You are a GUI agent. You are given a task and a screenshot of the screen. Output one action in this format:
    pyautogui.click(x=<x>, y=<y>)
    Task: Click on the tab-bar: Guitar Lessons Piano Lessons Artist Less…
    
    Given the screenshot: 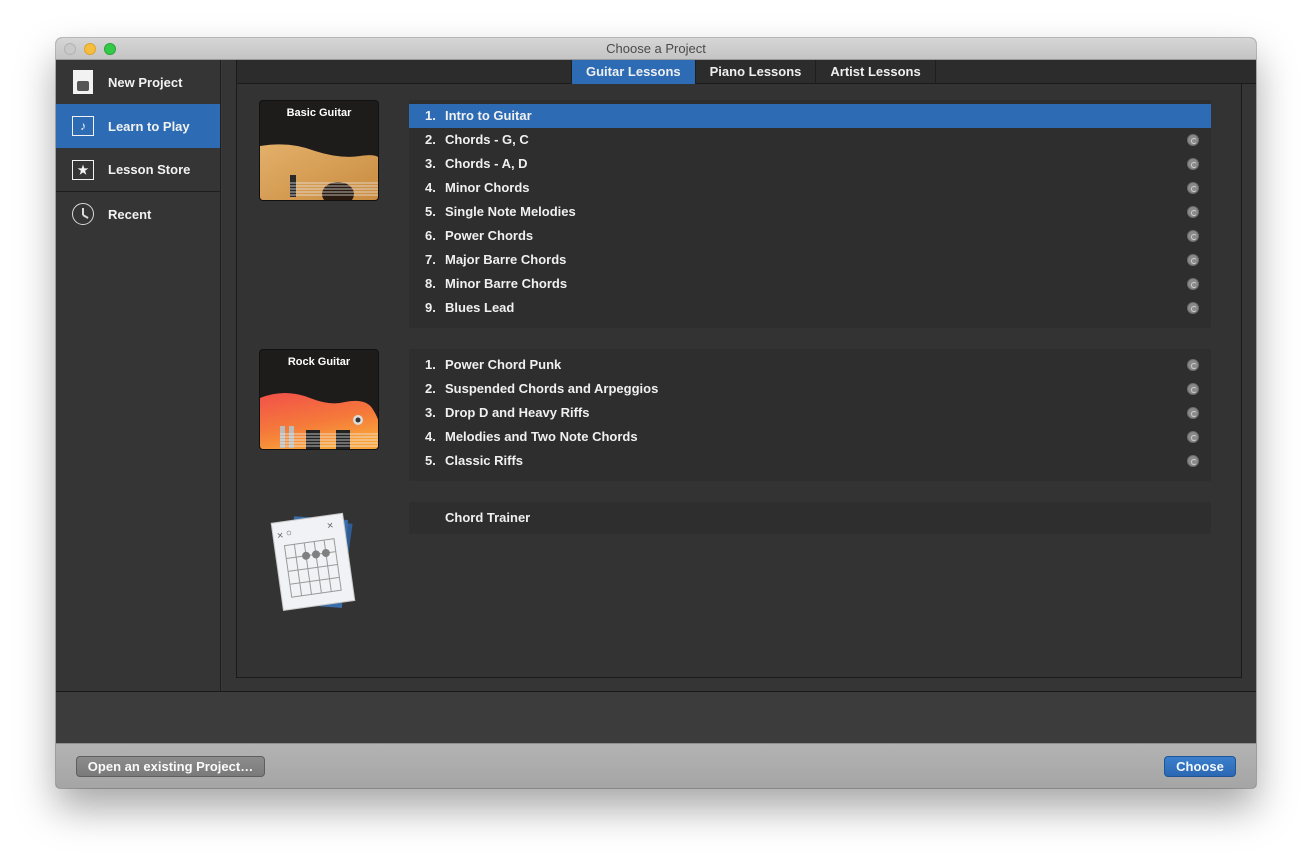 What is the action you would take?
    pyautogui.click(x=746, y=72)
    